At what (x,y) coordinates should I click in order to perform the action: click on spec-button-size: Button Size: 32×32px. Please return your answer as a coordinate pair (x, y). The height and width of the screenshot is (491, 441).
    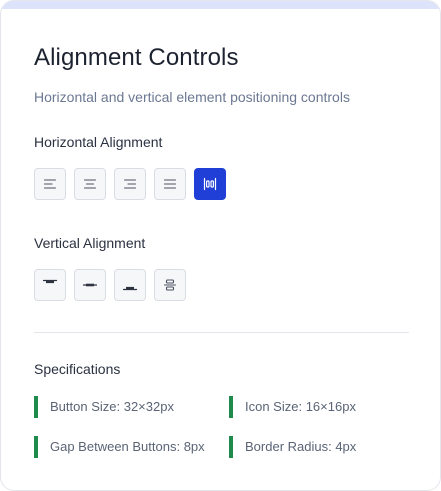
    Looking at the image, I should click on (104, 407).